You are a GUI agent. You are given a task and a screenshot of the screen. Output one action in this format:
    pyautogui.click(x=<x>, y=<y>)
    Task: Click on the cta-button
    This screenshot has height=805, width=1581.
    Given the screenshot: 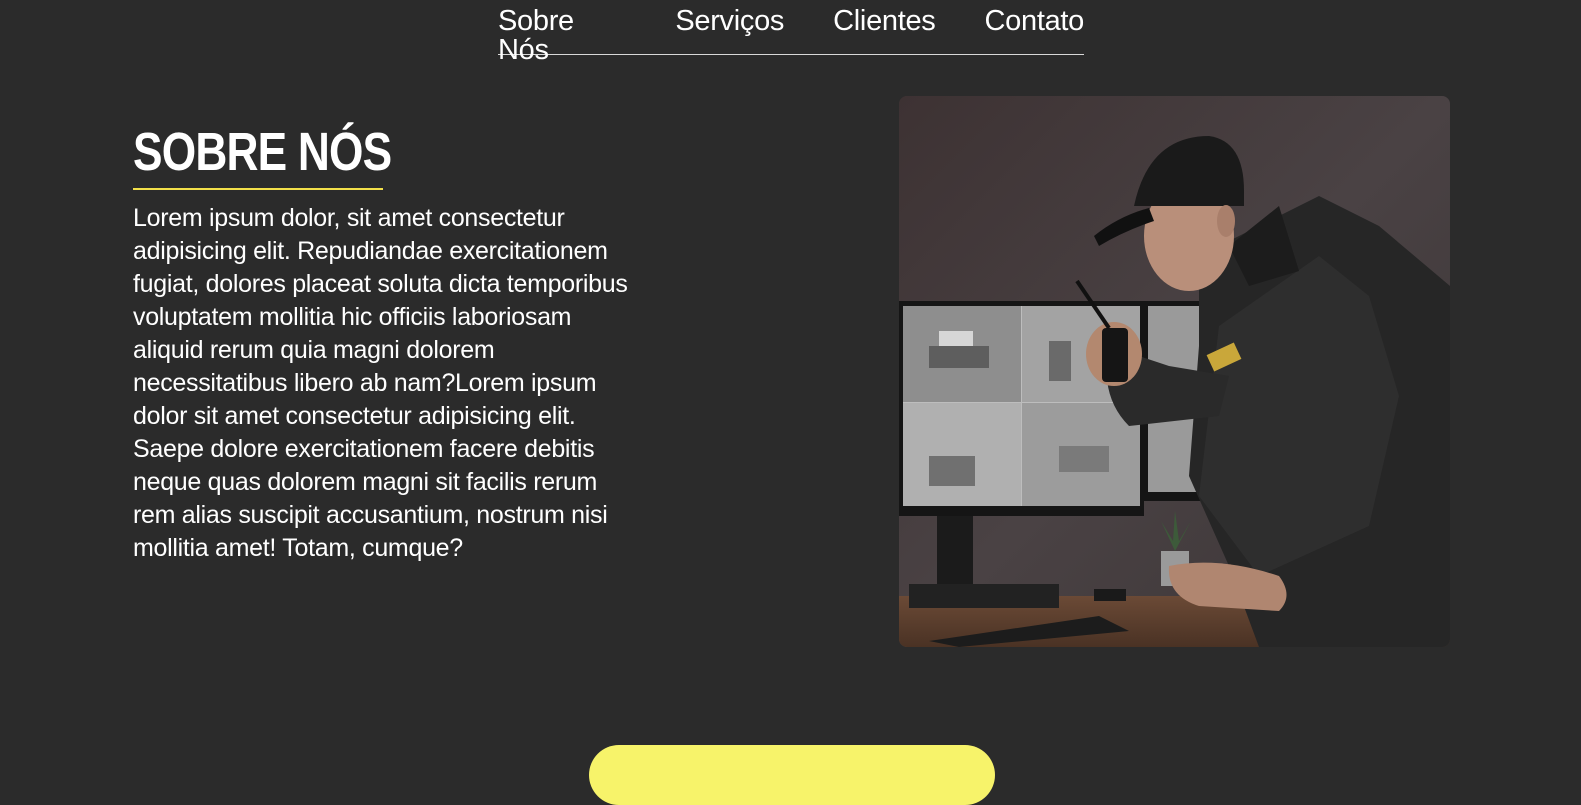 What is the action you would take?
    pyautogui.click(x=792, y=775)
    